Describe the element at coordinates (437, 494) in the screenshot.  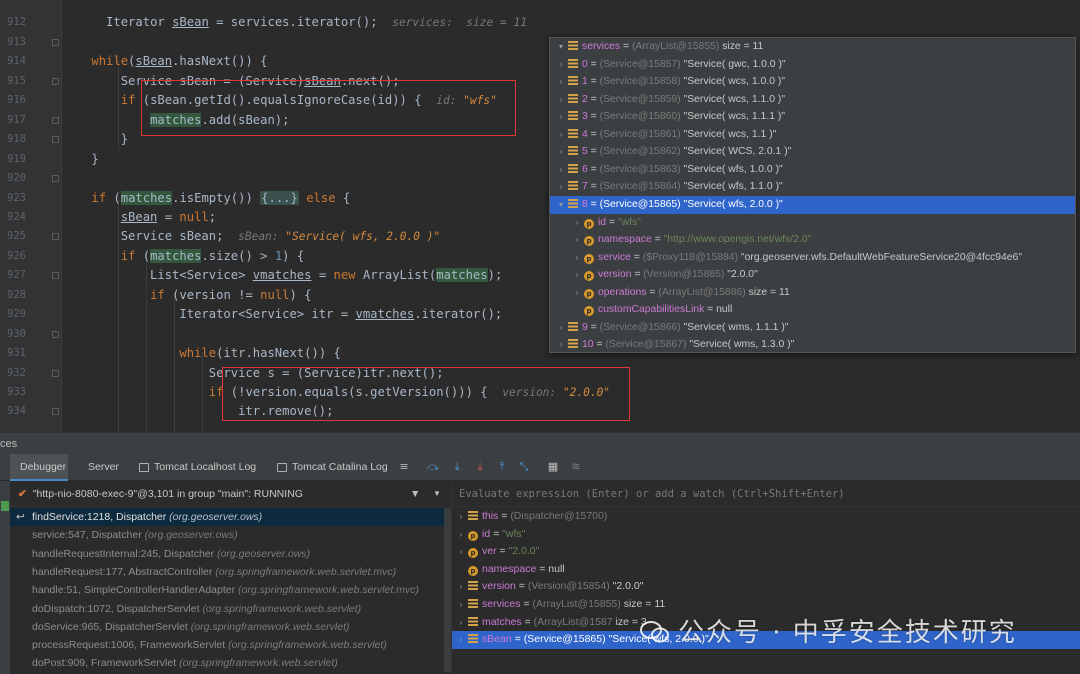
I see `chevron-down-icon: ▼` at that location.